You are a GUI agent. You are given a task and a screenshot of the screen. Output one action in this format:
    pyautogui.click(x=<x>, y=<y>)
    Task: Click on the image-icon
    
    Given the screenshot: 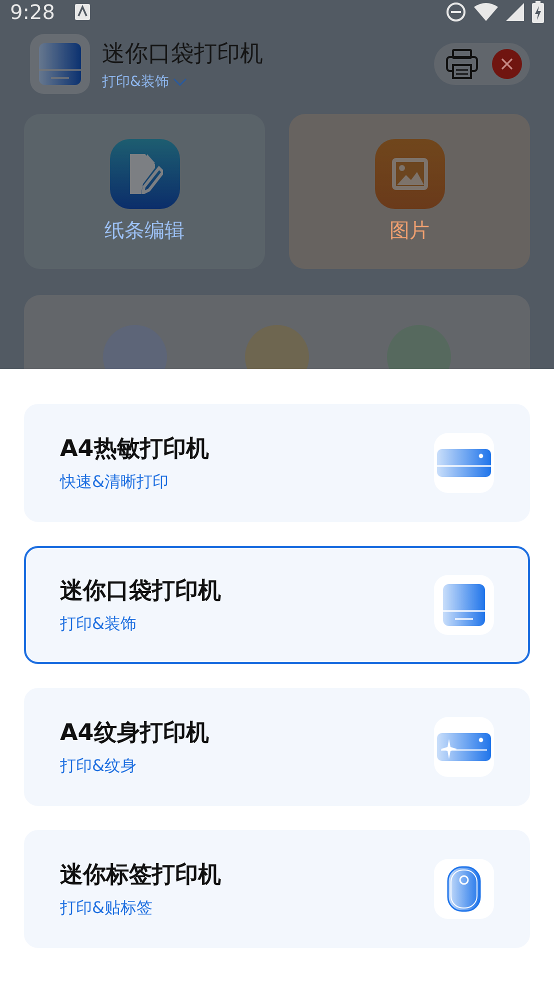 What is the action you would take?
    pyautogui.click(x=410, y=174)
    